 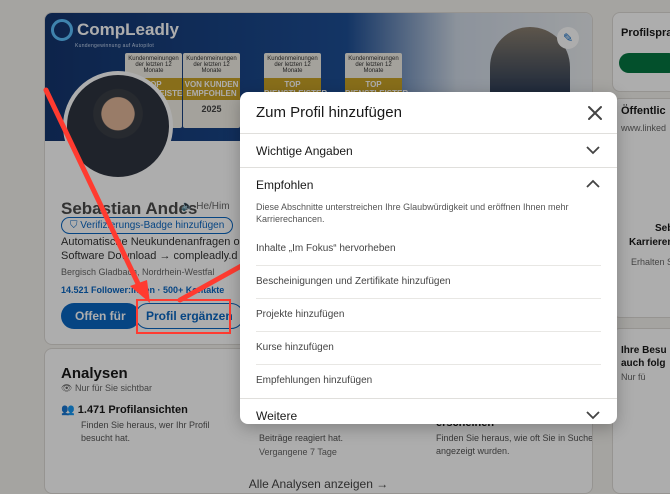 What do you see at coordinates (428, 348) in the screenshot?
I see `add-courses-item: Kurse hinzufügen` at bounding box center [428, 348].